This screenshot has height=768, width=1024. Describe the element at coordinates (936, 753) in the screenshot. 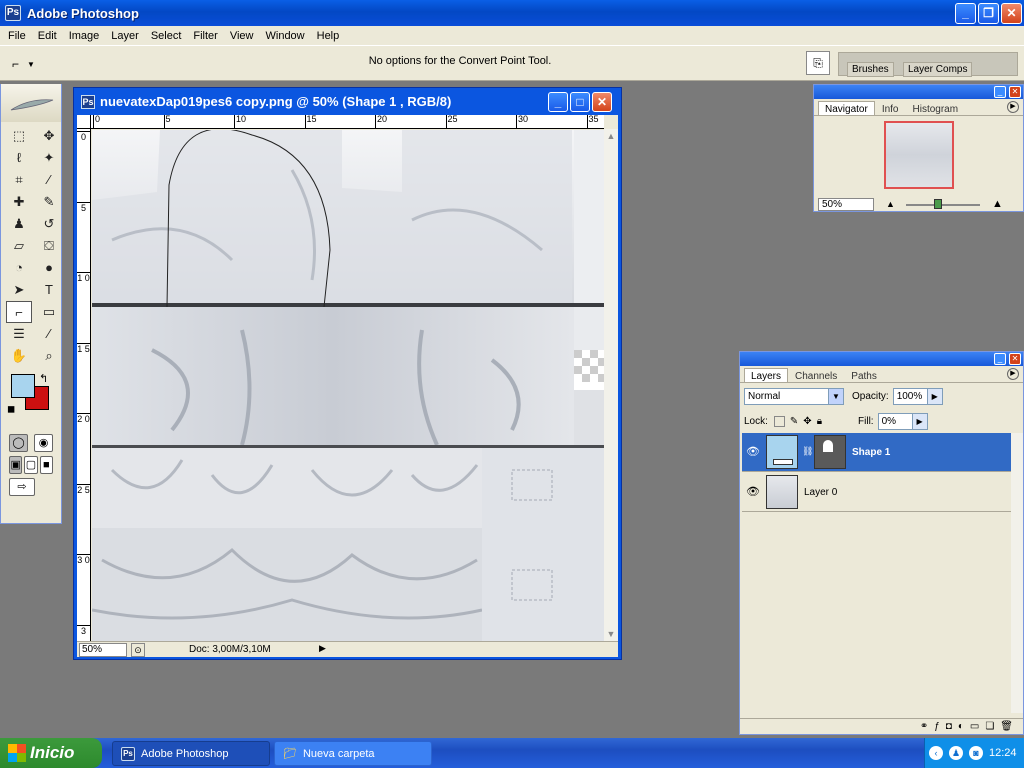

I see `tray-arrow-icon: ‹` at that location.